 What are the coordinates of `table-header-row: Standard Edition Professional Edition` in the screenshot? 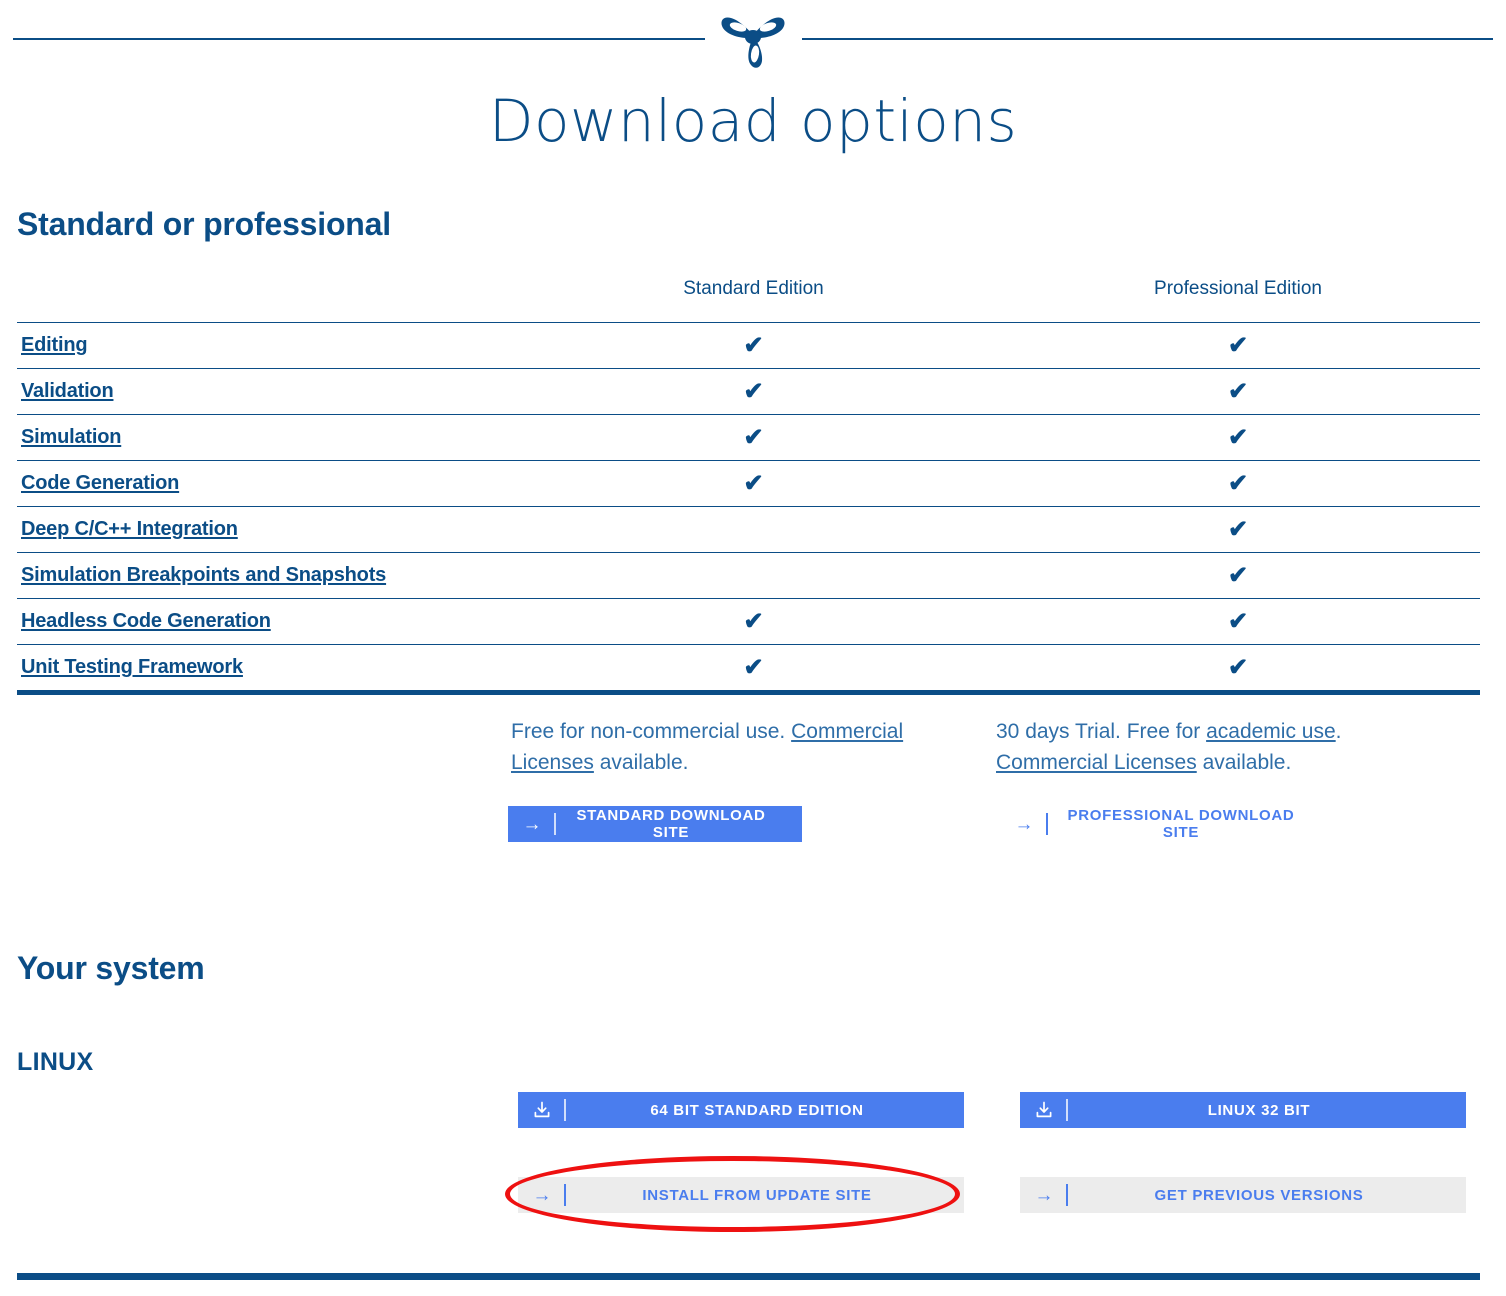 It's located at (748, 300).